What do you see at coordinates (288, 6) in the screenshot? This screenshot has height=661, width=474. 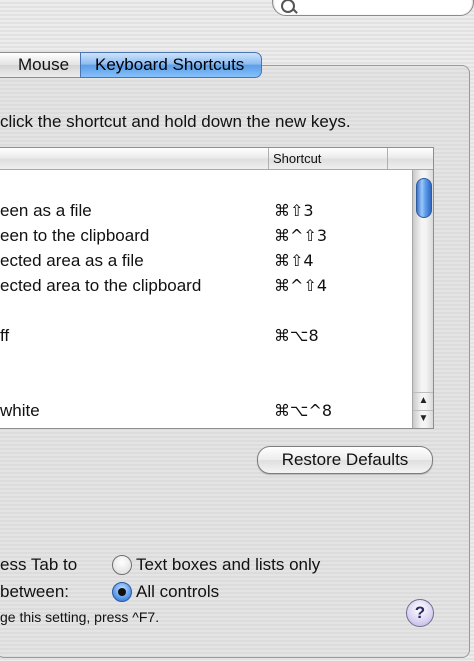 I see `search-icon` at bounding box center [288, 6].